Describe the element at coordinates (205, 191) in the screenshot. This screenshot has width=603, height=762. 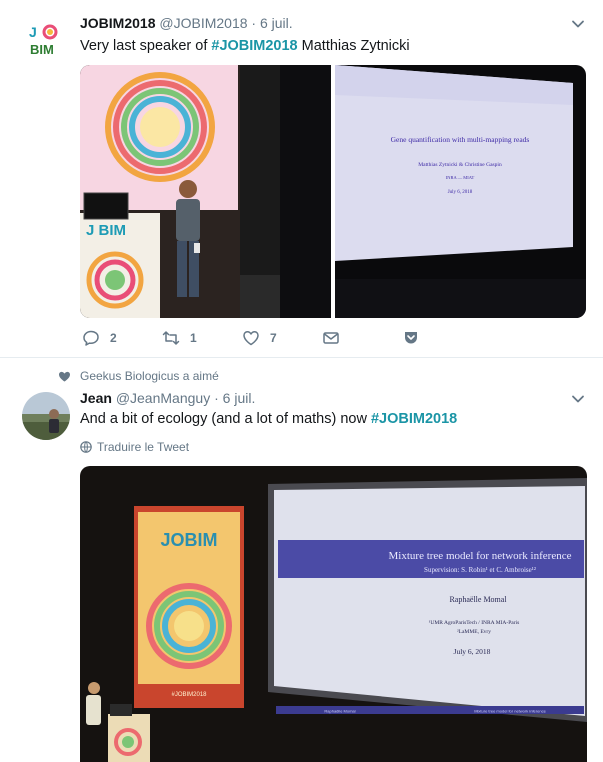
I see `photo-speaker: J BIM` at that location.